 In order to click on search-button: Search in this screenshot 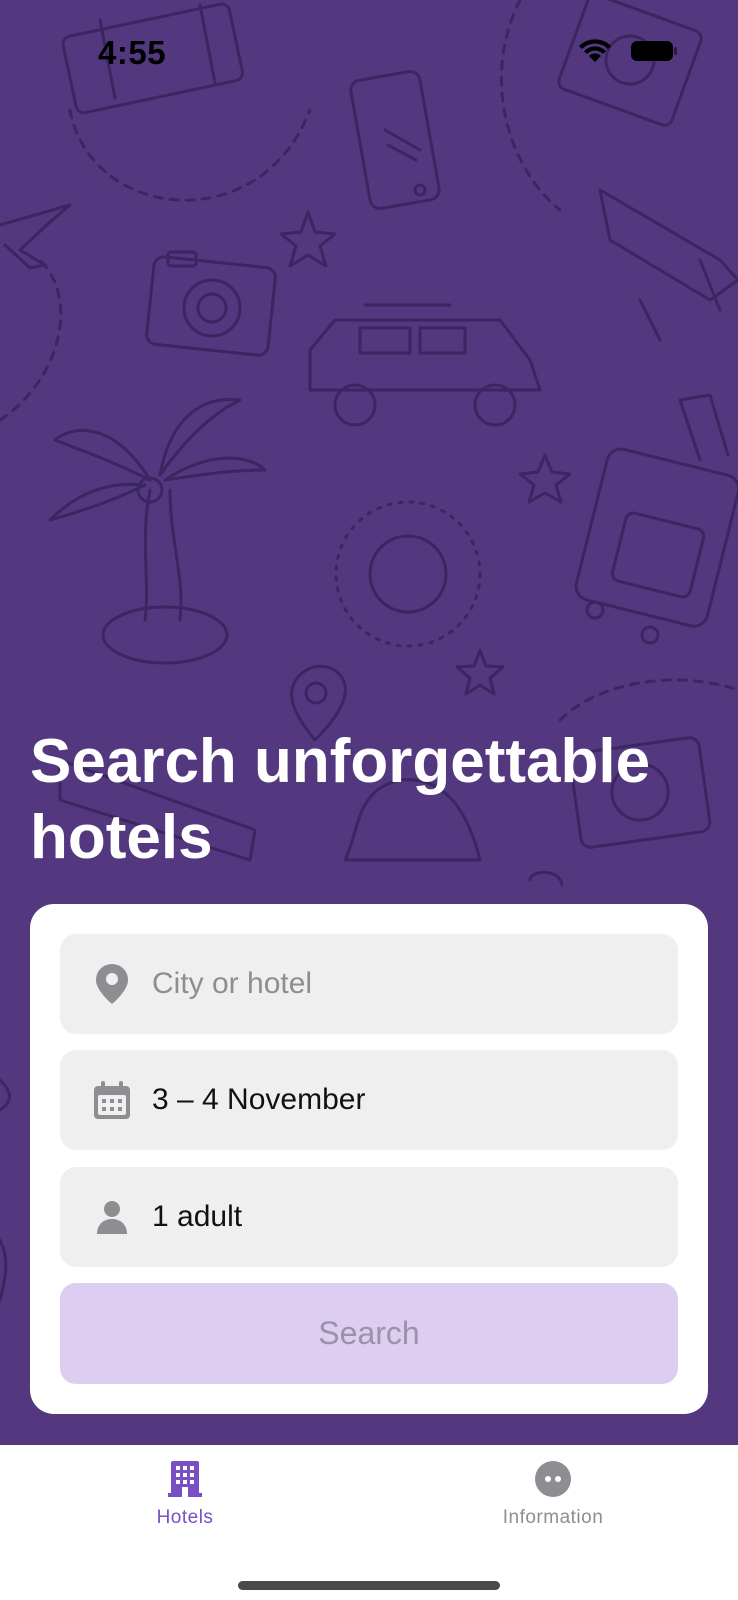, I will do `click(369, 1333)`.